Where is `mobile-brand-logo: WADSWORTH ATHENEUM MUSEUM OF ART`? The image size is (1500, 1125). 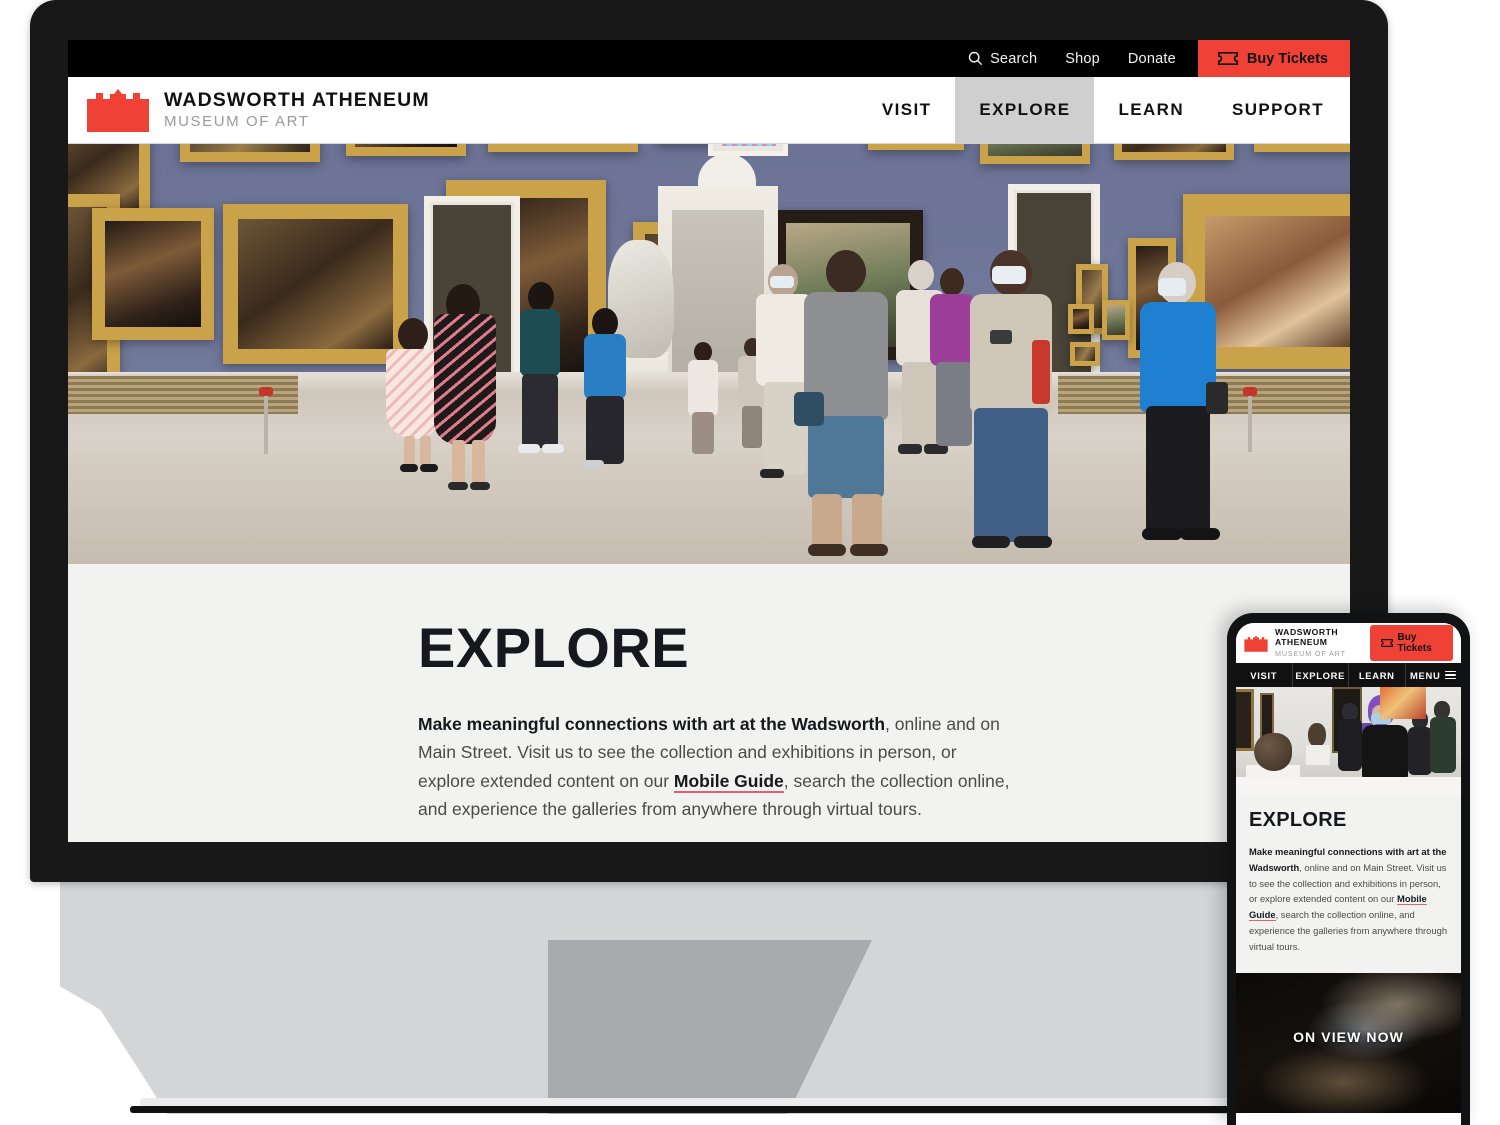 mobile-brand-logo: WADSWORTH ATHENEUM MUSEUM OF ART is located at coordinates (1307, 642).